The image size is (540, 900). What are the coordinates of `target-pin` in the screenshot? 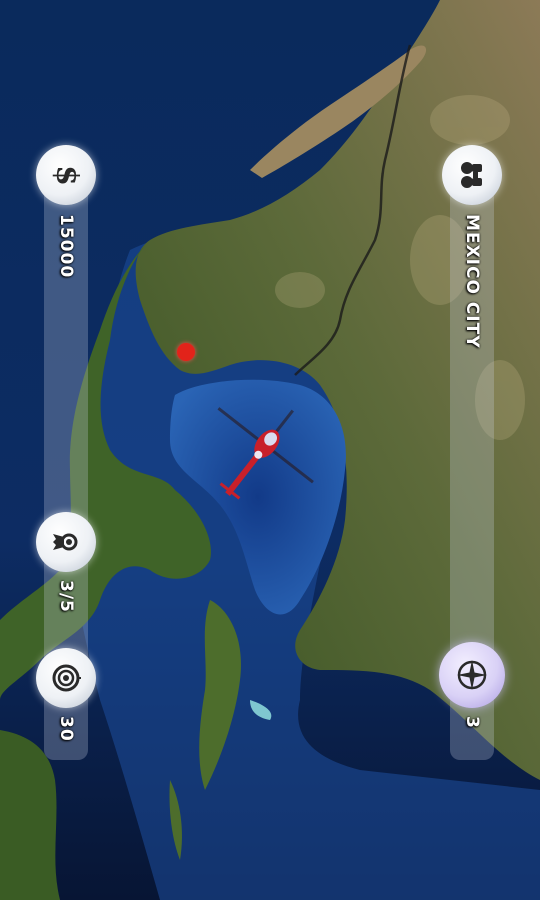 It's located at (186, 352).